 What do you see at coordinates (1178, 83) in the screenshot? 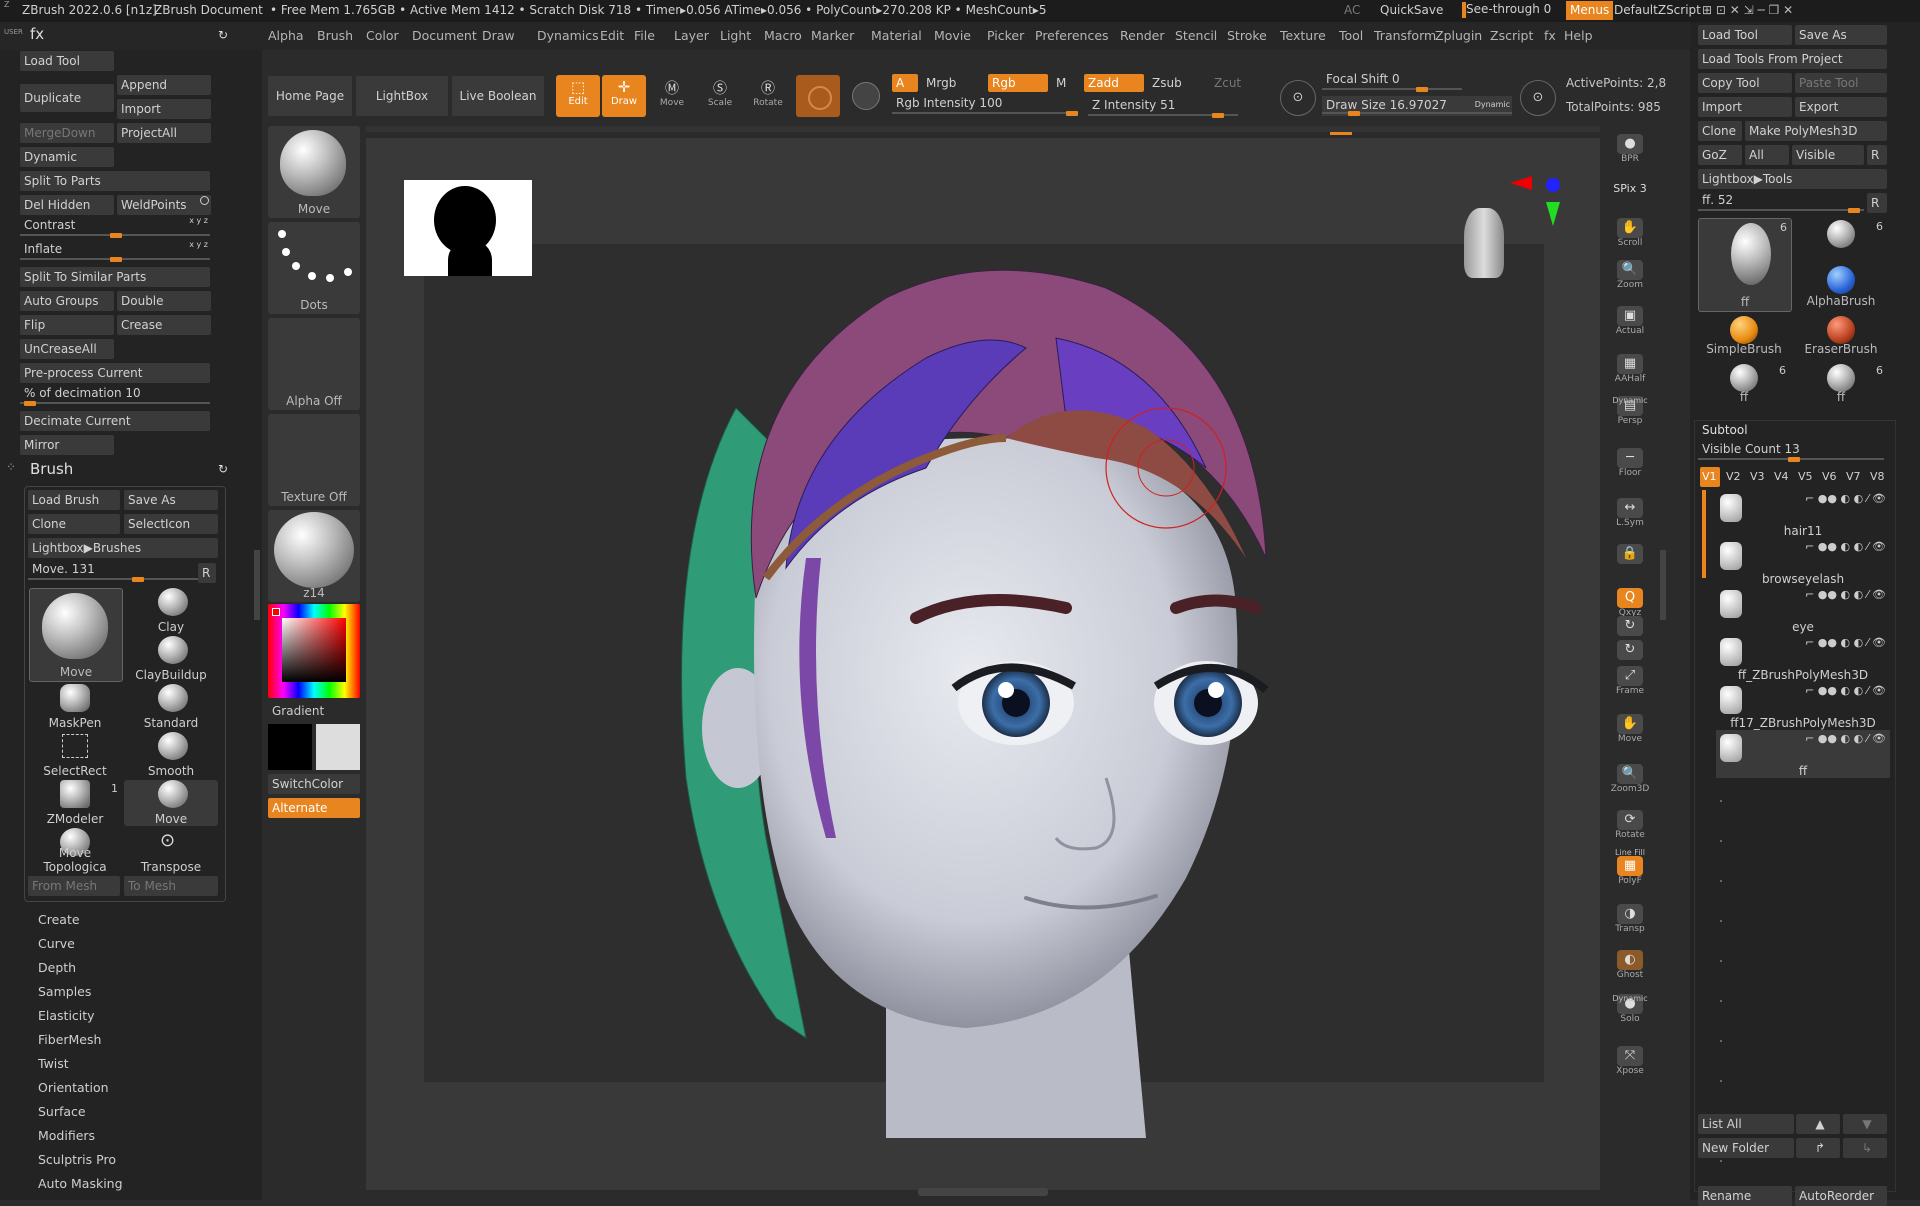
I see `zsub-toggle: Zsub` at bounding box center [1178, 83].